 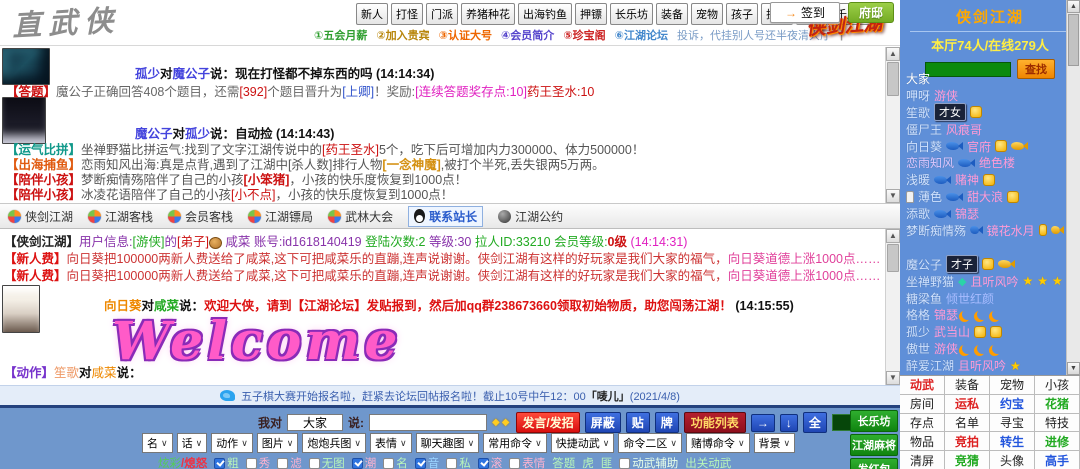 What do you see at coordinates (631, 14) in the screenshot?
I see `menu-button: 长乐坊` at bounding box center [631, 14].